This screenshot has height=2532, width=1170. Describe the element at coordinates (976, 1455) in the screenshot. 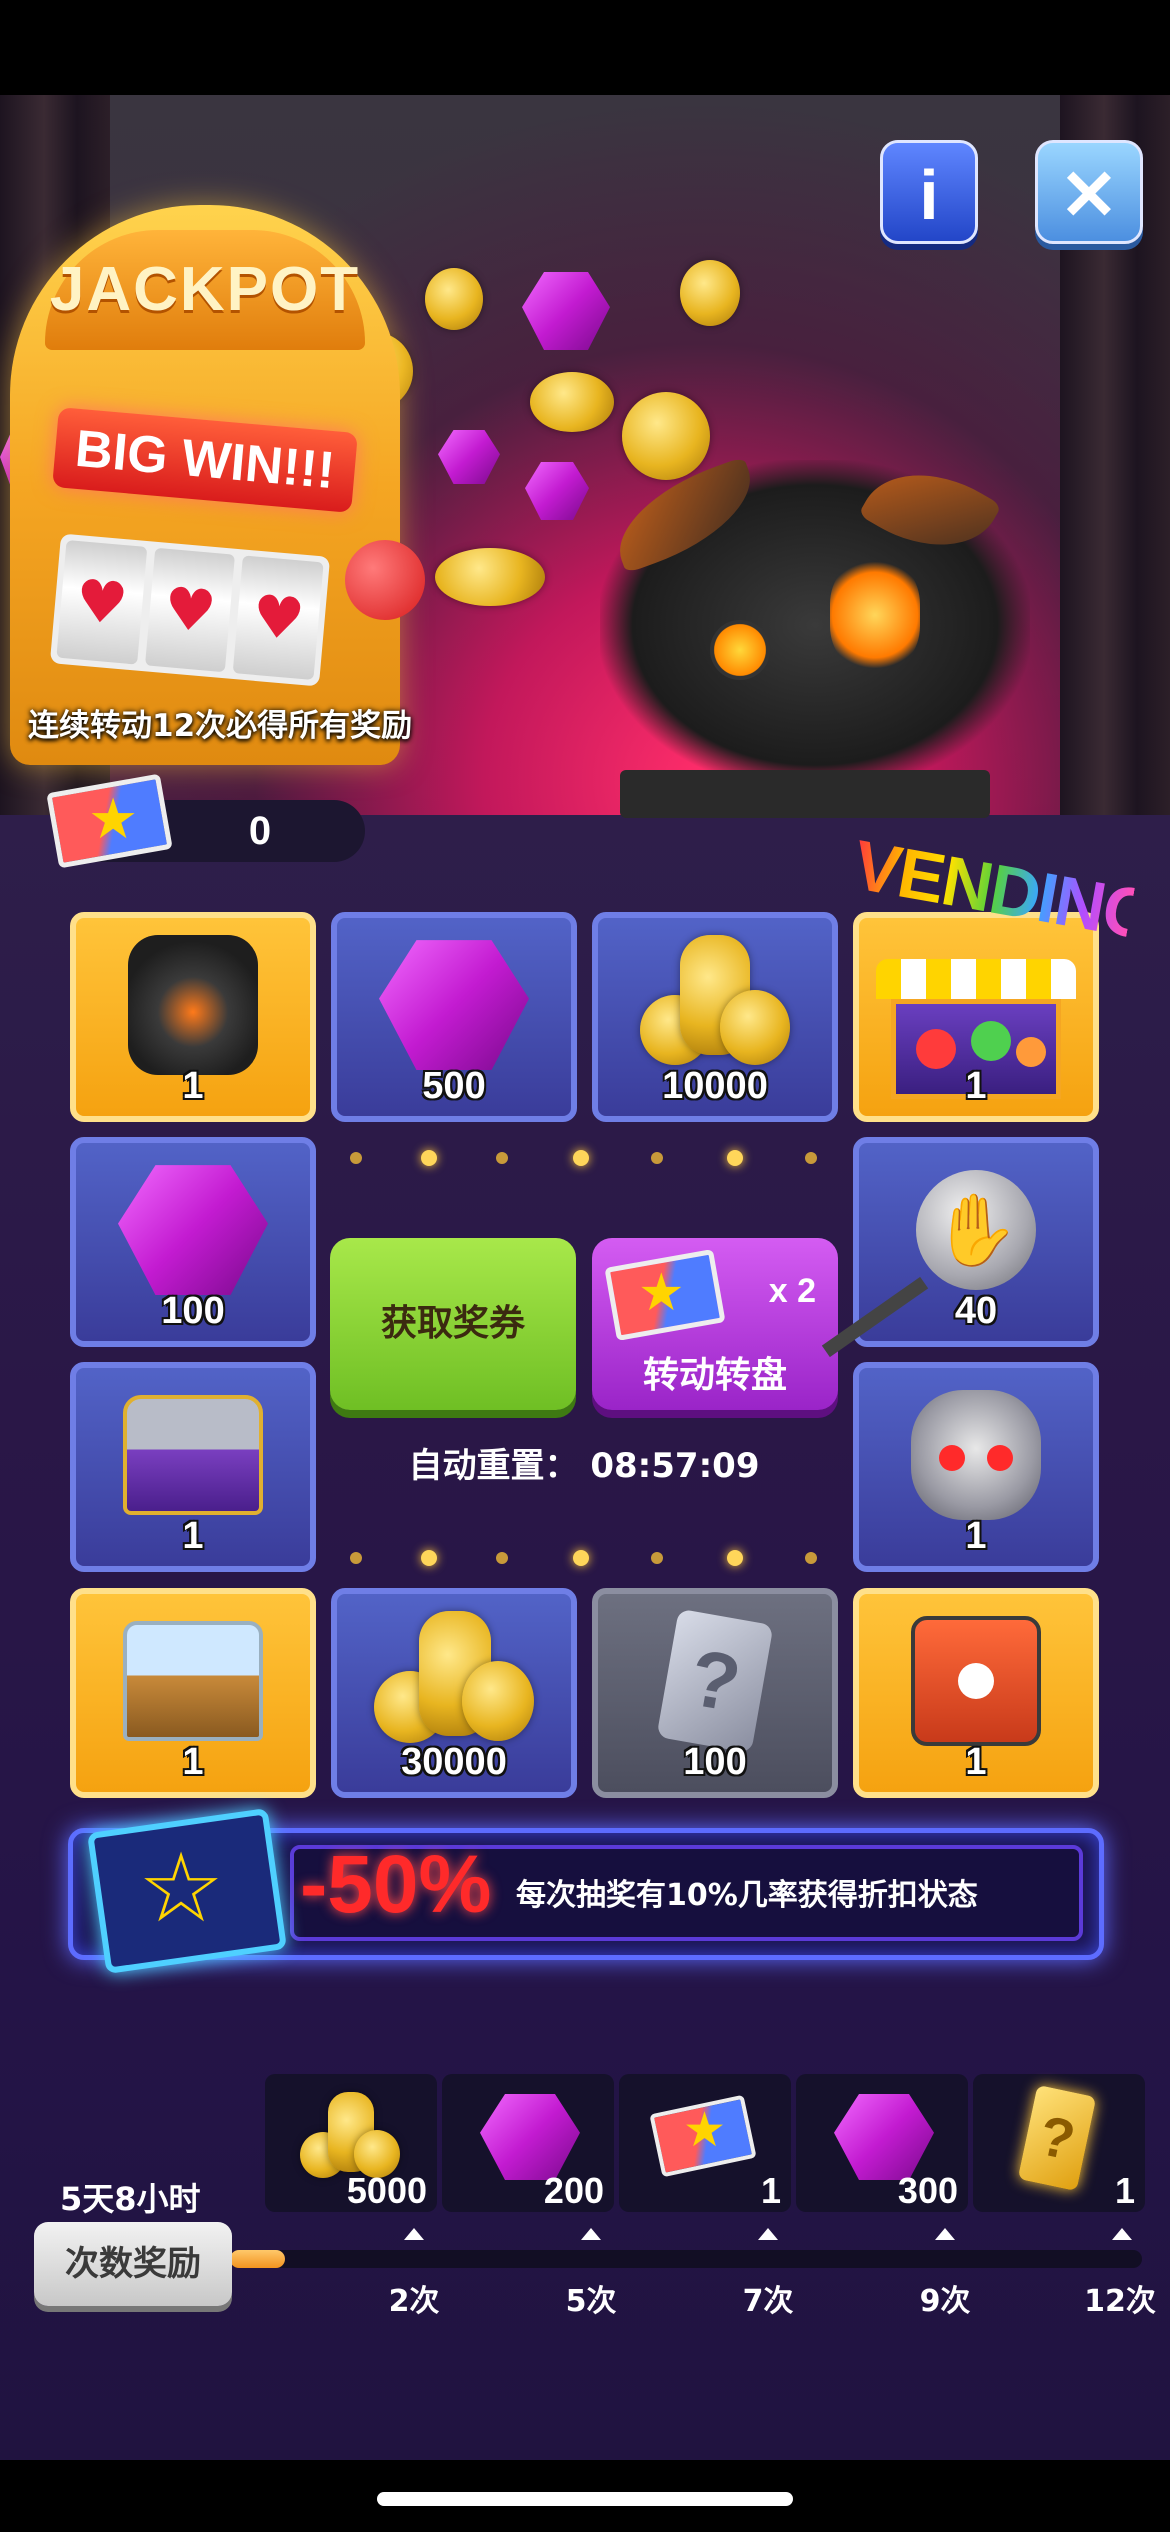

I see `bunny-robot-icon` at that location.